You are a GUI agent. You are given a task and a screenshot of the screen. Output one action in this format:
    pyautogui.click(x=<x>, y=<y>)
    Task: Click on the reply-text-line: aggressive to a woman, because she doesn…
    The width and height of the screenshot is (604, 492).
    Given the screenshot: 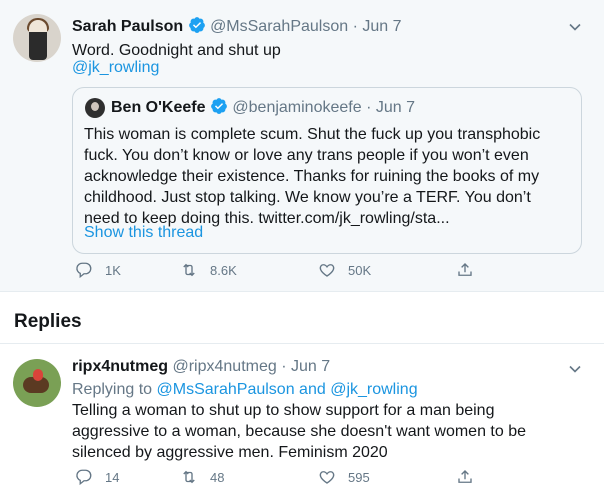 What is the action you would take?
    pyautogui.click(x=299, y=431)
    